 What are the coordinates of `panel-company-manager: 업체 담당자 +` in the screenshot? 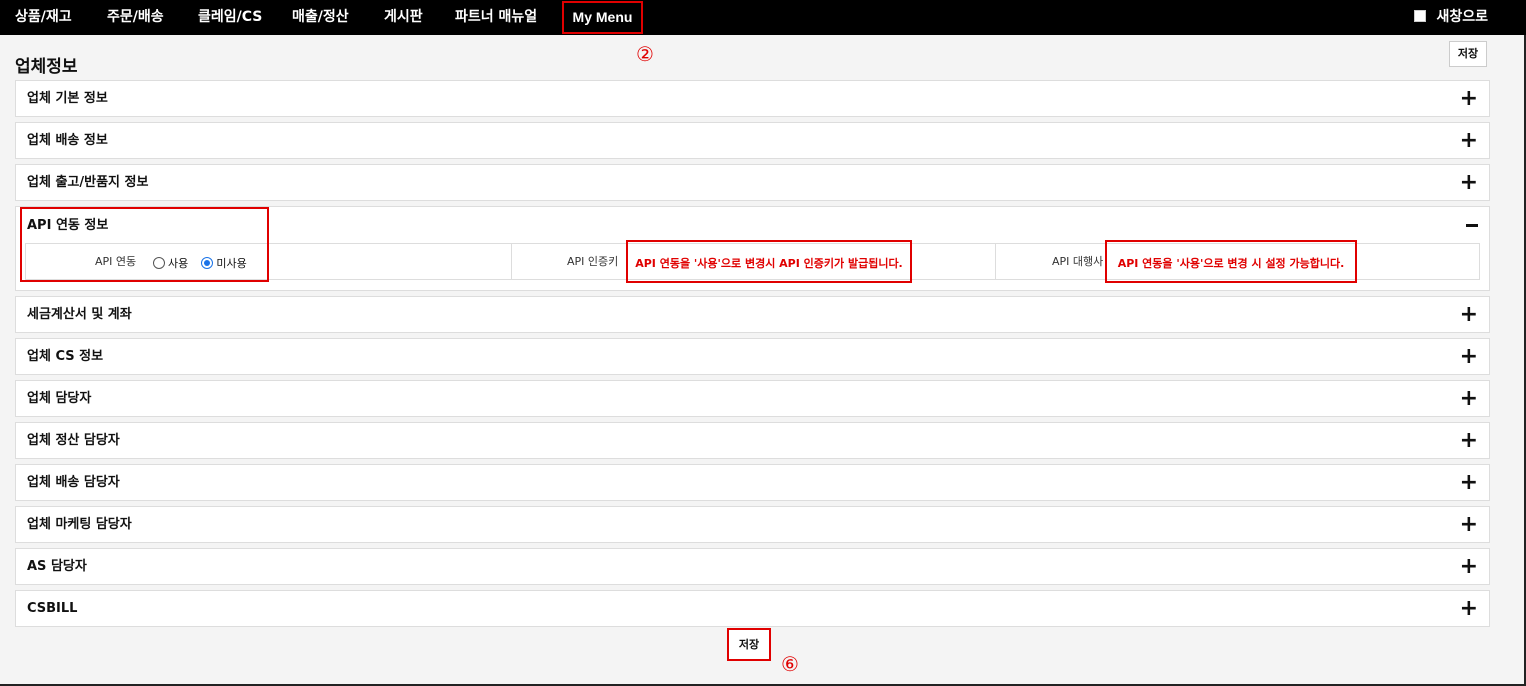 It's located at (752, 398).